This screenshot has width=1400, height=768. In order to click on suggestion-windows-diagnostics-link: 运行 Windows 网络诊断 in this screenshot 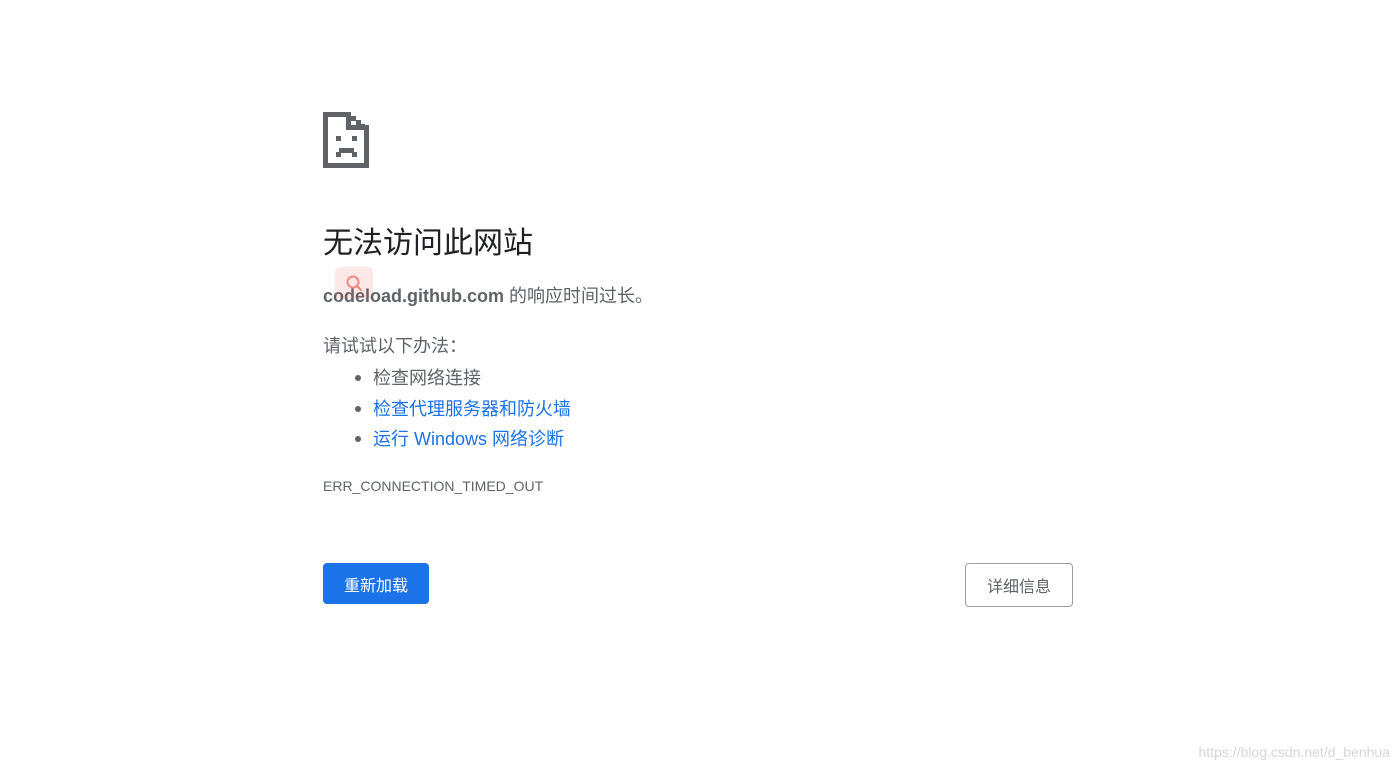, I will do `click(463, 439)`.